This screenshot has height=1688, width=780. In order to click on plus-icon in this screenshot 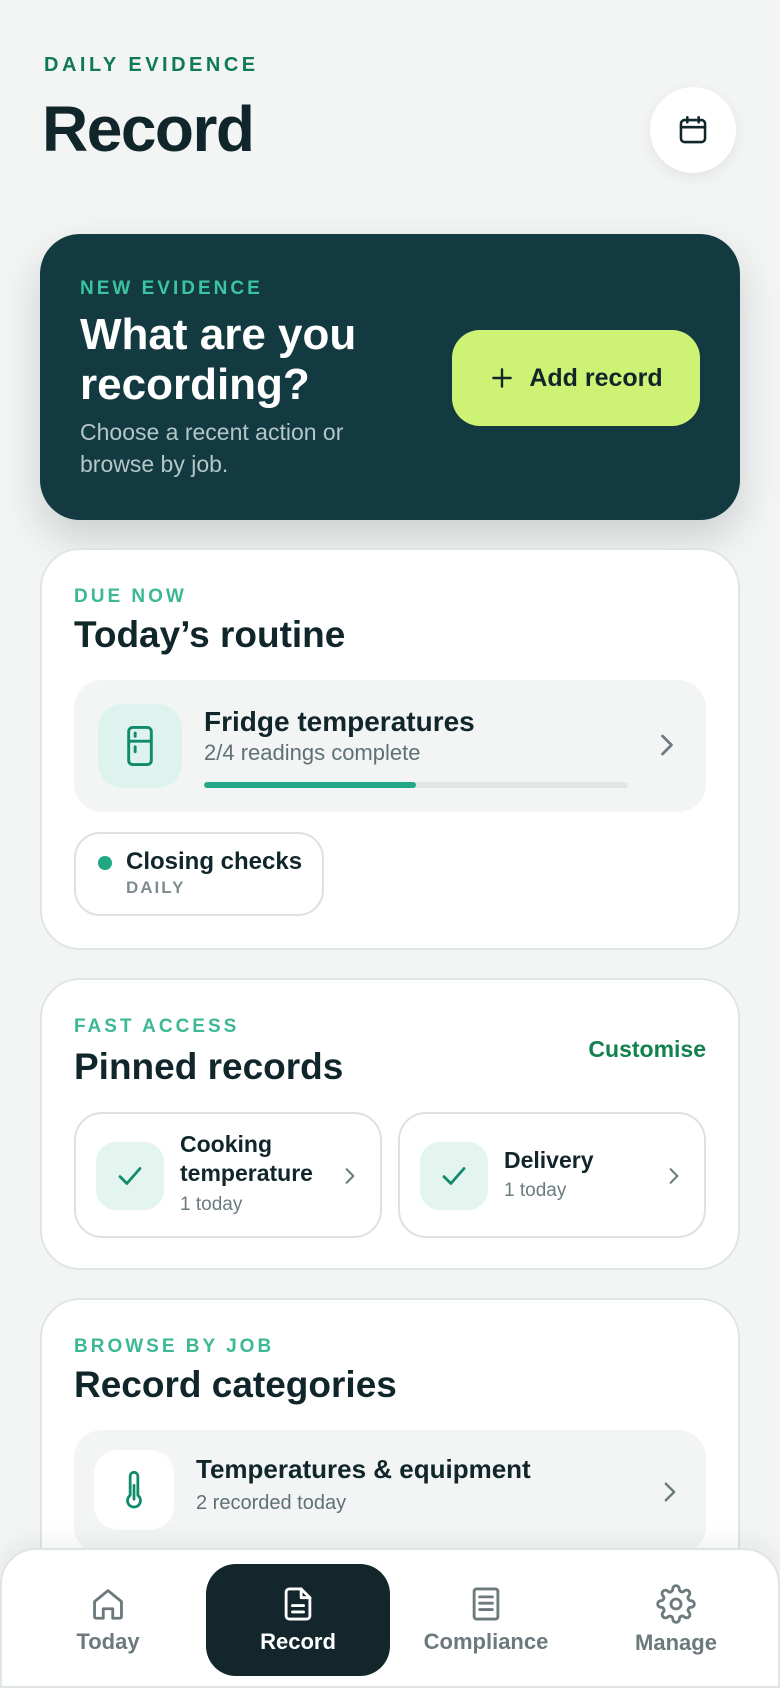, I will do `click(502, 378)`.